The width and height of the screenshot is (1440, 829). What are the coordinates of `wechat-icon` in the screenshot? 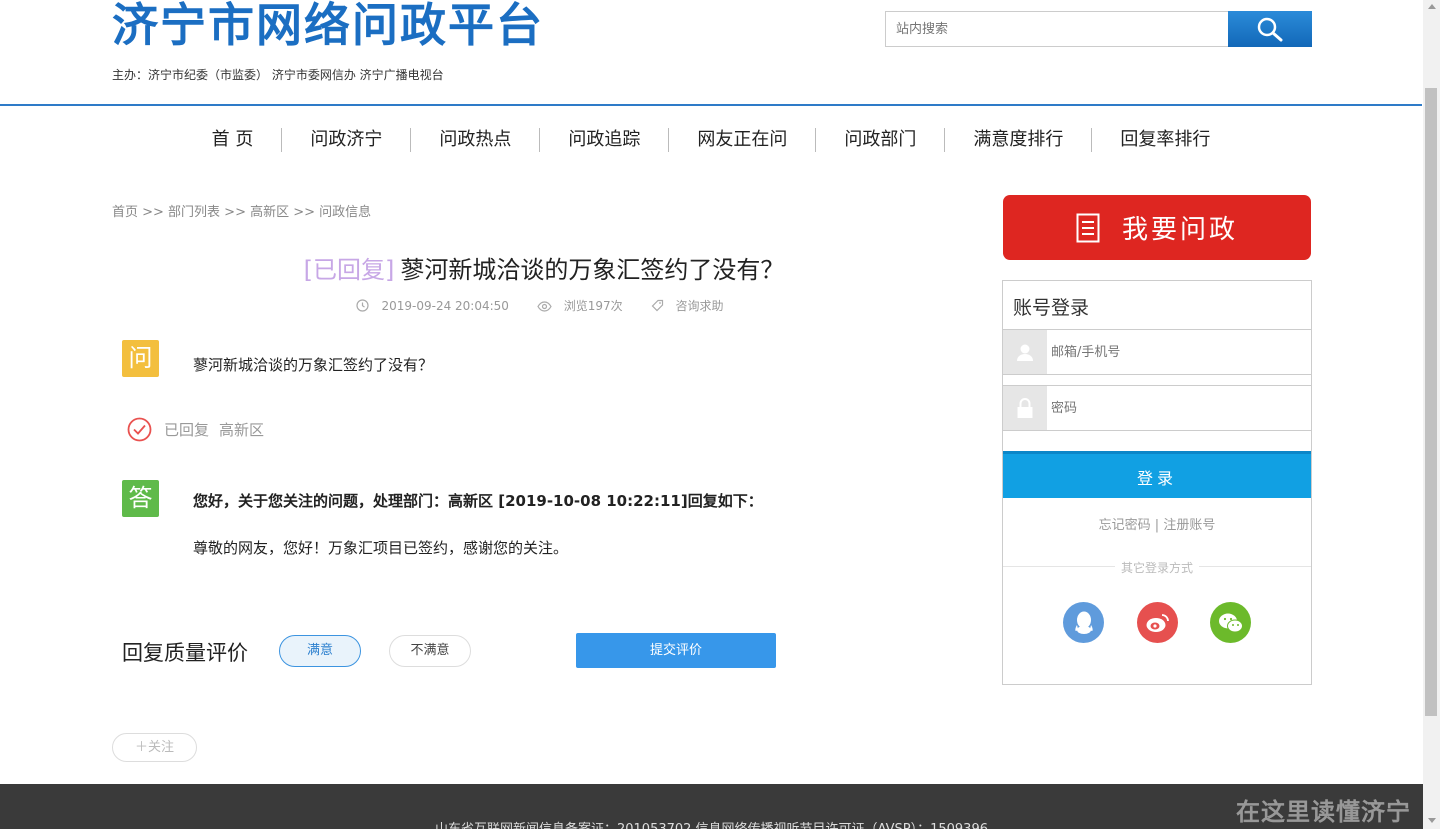 It's located at (1230, 622).